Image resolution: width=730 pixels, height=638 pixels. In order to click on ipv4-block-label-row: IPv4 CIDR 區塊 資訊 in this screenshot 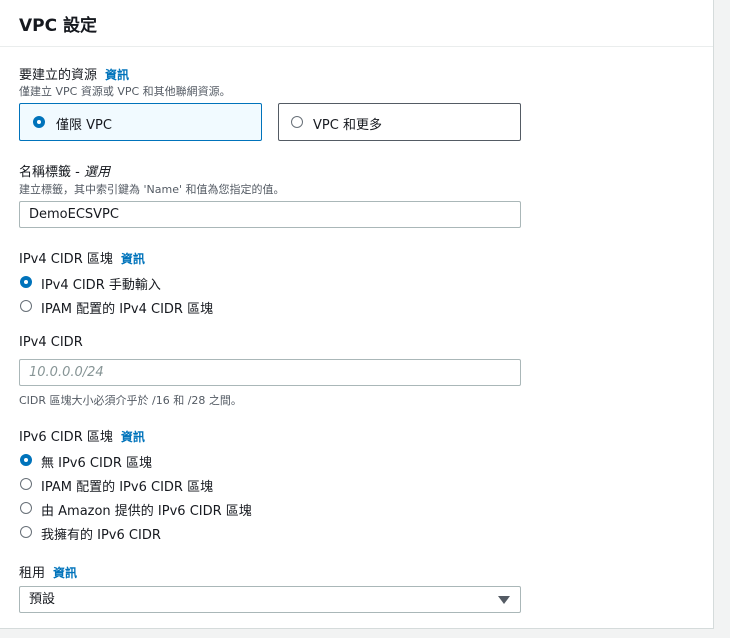, I will do `click(82, 257)`.